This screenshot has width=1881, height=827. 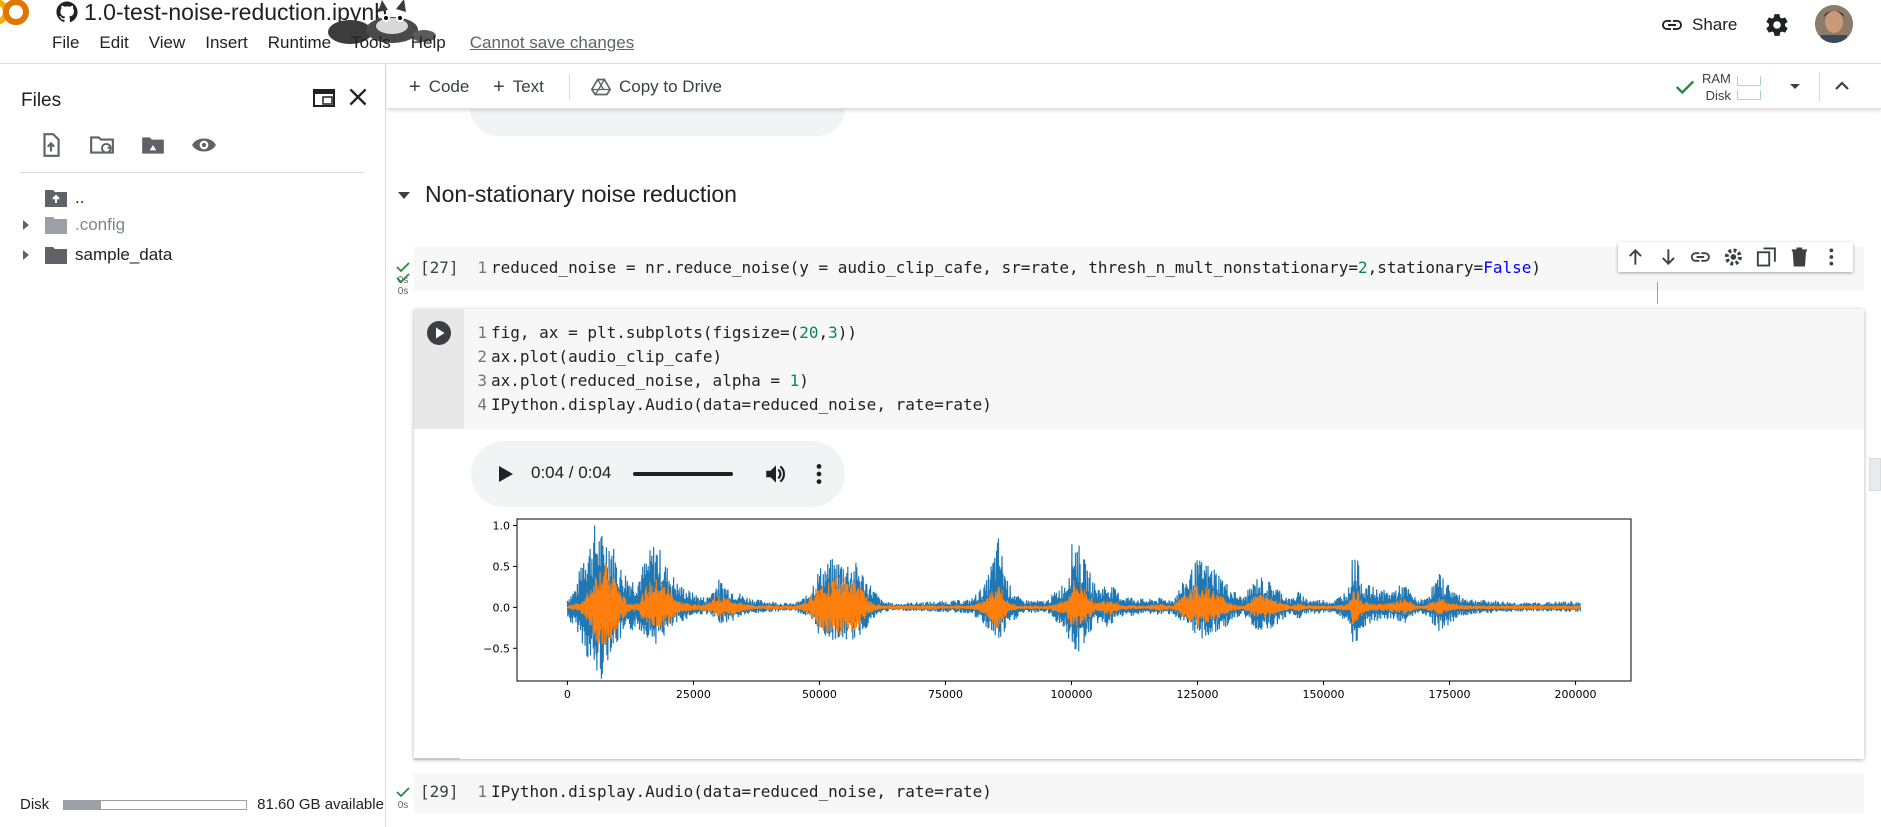 What do you see at coordinates (72, 225) in the screenshot?
I see `file-tree-item-config: .config` at bounding box center [72, 225].